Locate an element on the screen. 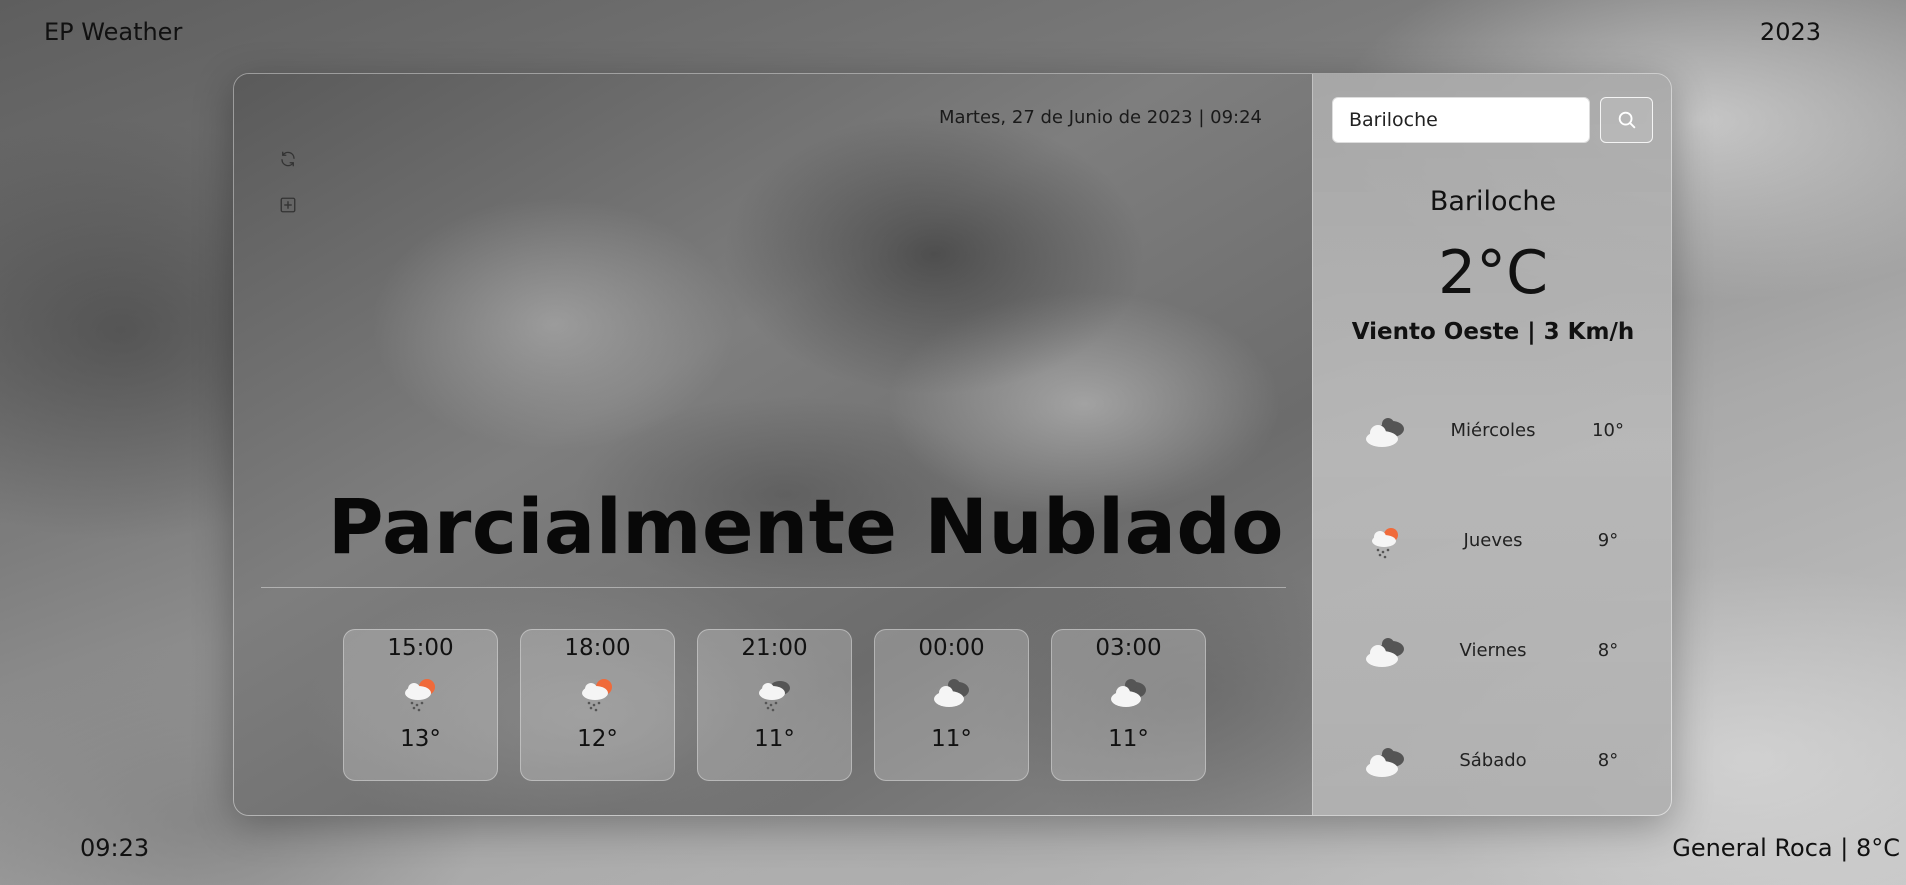  forecast-day: Jueves is located at coordinates (1493, 540).